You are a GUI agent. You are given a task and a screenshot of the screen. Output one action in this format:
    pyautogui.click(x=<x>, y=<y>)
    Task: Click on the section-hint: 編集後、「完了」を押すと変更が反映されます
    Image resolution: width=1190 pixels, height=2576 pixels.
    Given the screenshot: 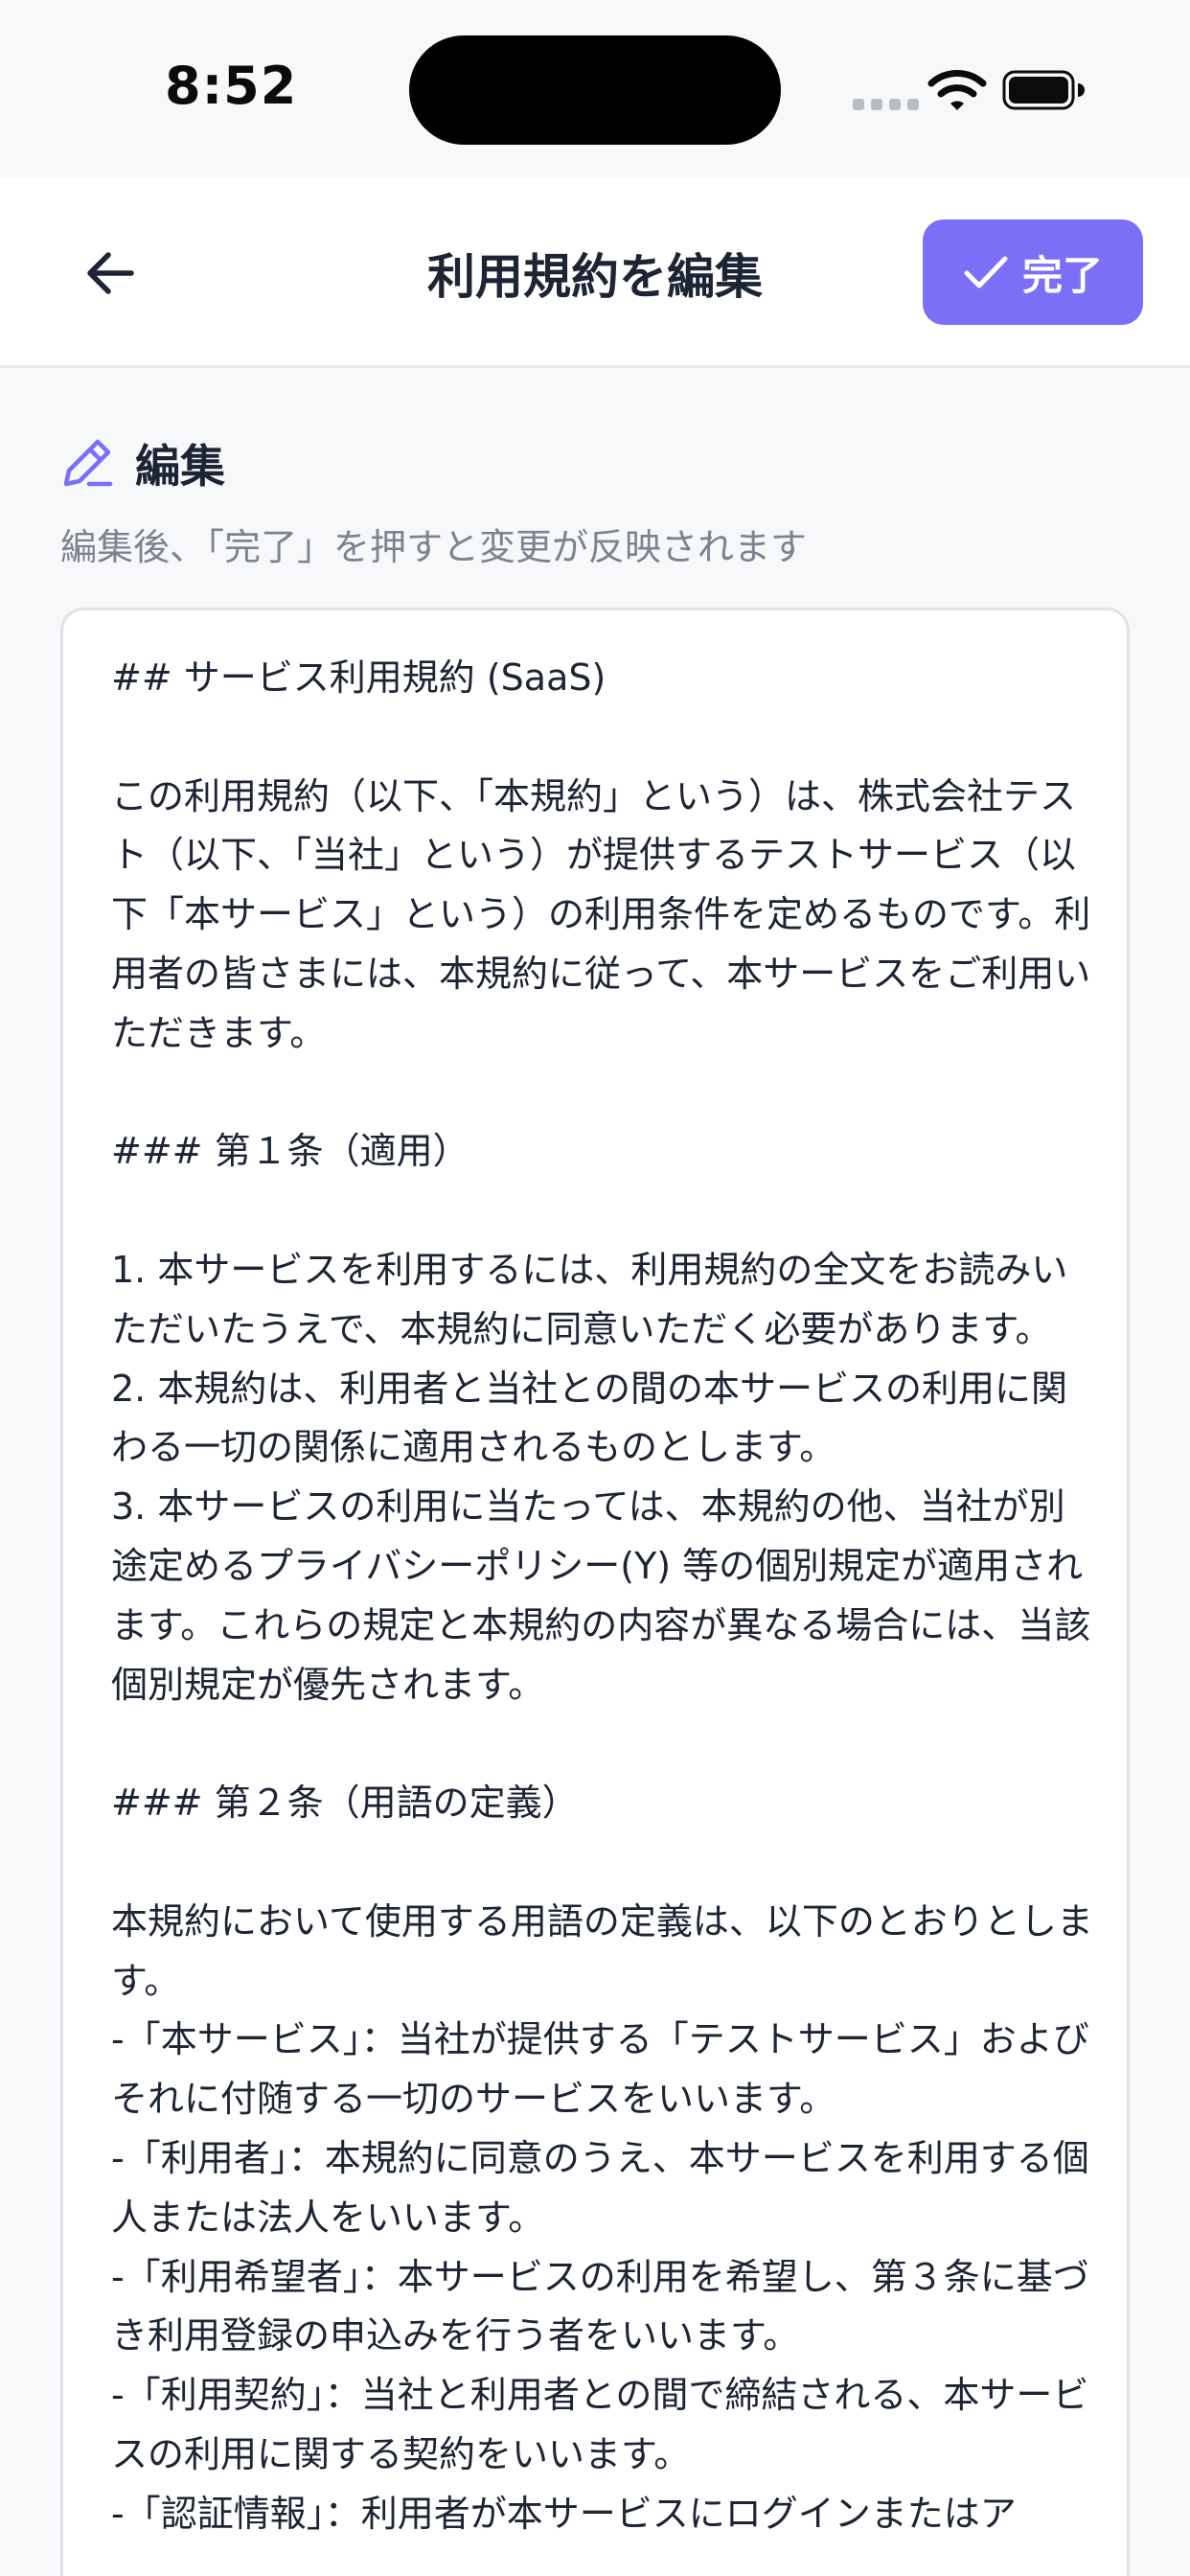 What is the action you would take?
    pyautogui.click(x=434, y=547)
    